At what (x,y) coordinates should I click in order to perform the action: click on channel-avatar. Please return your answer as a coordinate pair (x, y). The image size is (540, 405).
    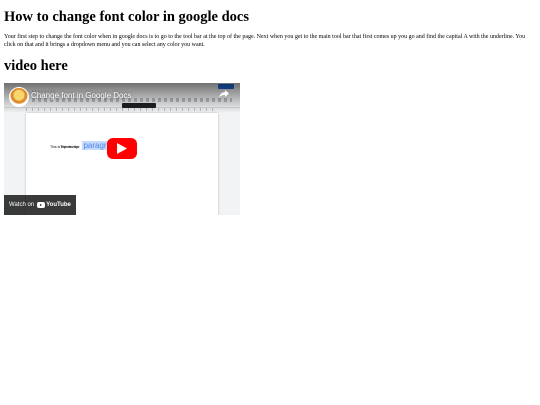
    Looking at the image, I should click on (19, 97).